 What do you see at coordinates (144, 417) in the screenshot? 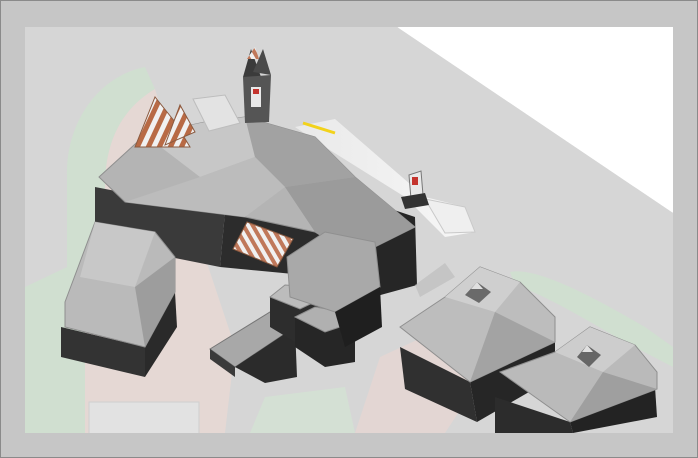
I see `lawn-square` at bounding box center [144, 417].